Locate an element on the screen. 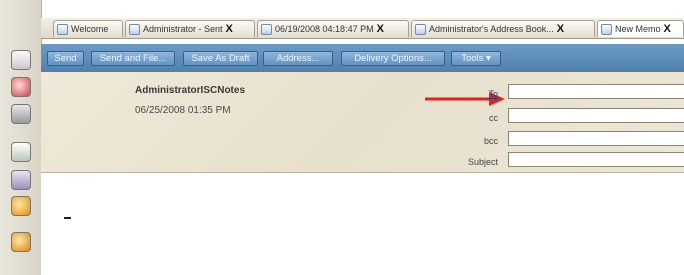 The image size is (684, 275). tab-address-book: Administrator's Address Book... X is located at coordinates (503, 28).